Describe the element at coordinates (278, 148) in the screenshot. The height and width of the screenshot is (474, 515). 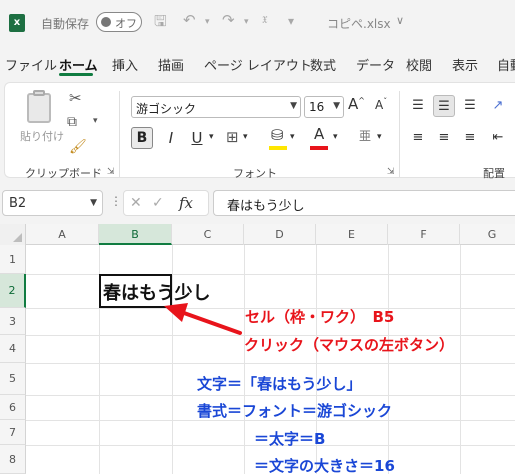
I see `fill-color-swatch` at that location.